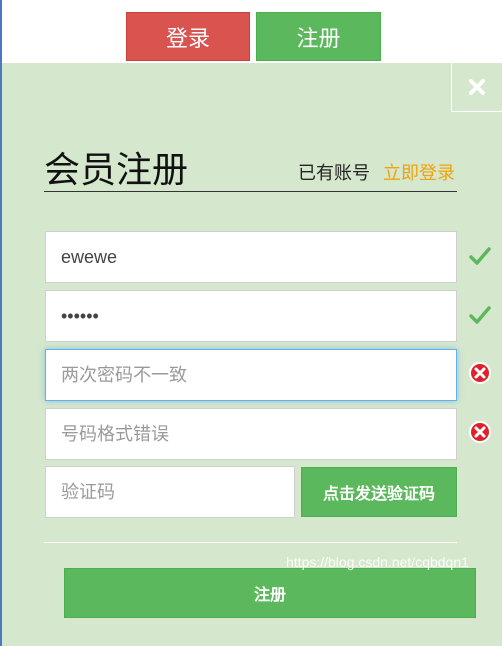  What do you see at coordinates (419, 172) in the screenshot?
I see `login-now-link: 立即登录` at bounding box center [419, 172].